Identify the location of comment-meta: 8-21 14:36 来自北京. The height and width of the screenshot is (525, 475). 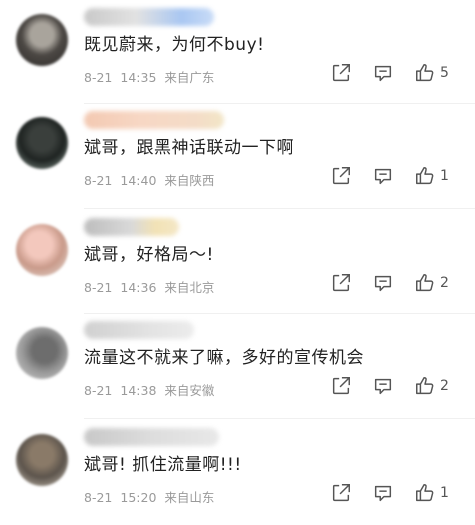
(153, 286).